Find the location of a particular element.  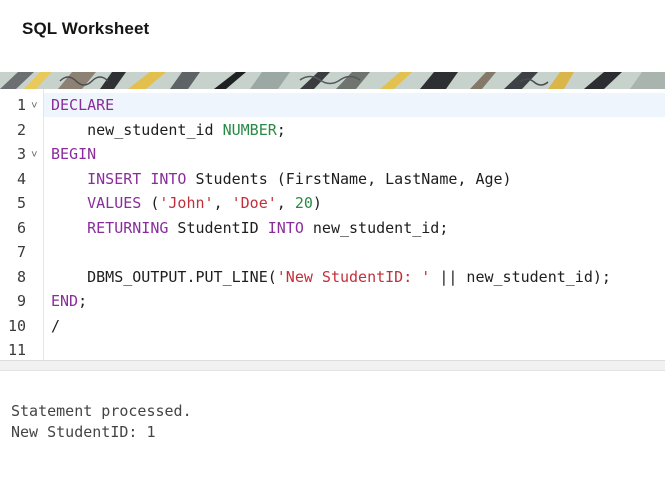

line-number: 6 is located at coordinates (21, 228).